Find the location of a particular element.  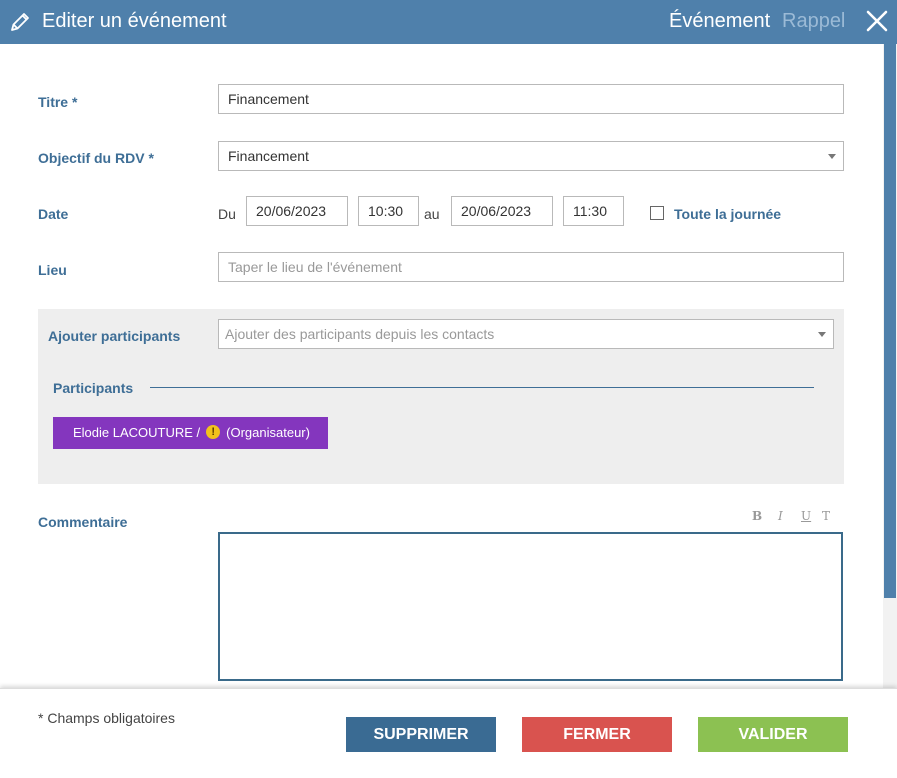

underline-button: U is located at coordinates (806, 516).